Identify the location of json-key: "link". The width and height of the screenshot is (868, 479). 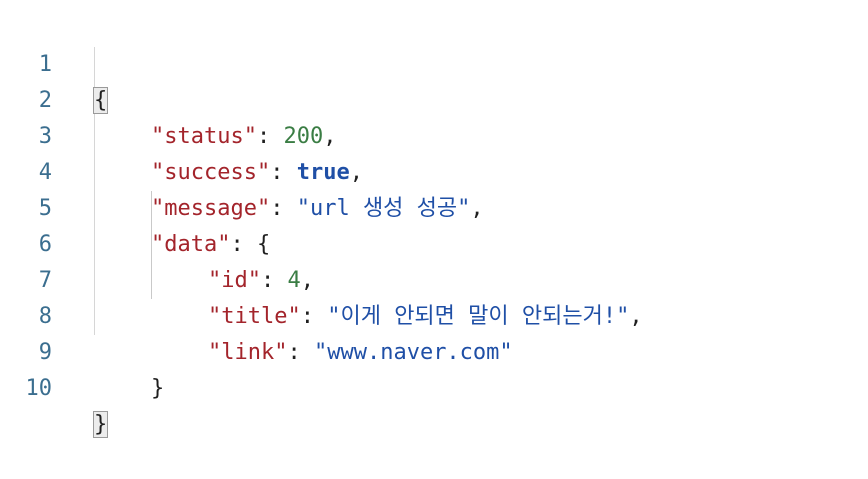
(248, 352).